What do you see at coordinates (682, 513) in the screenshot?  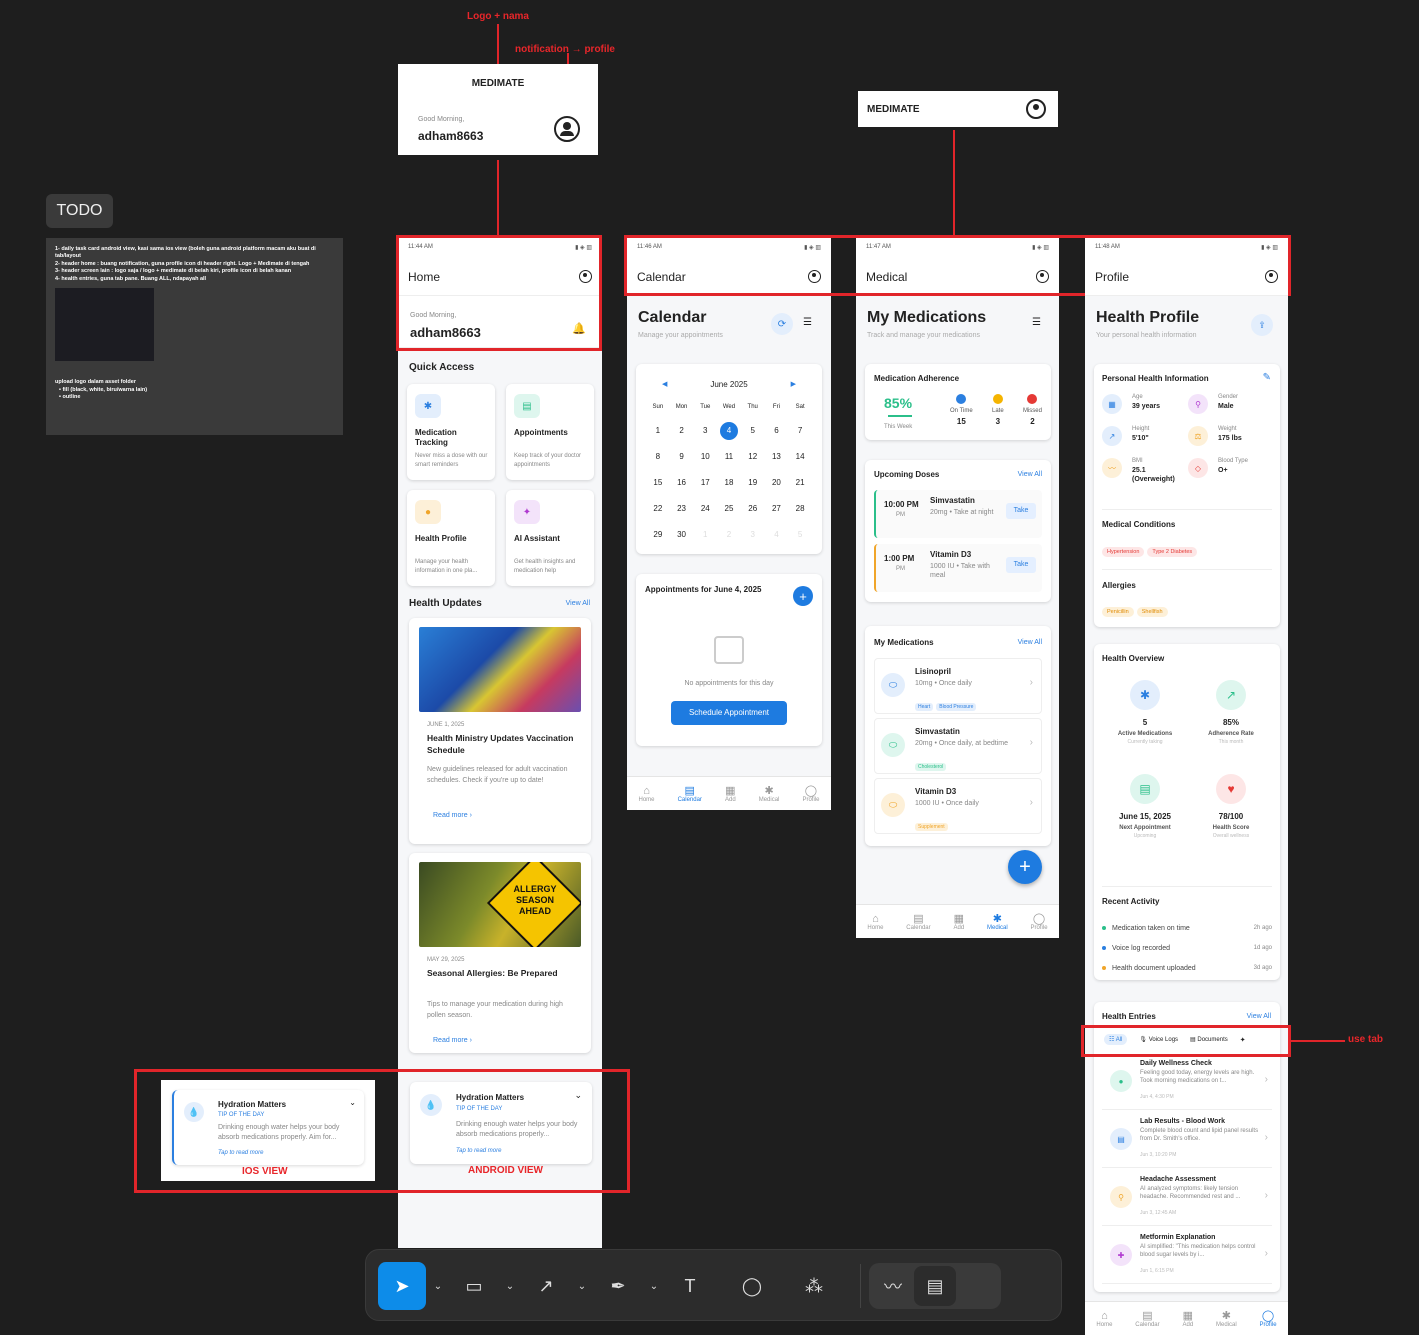 I see `calendar-day: 23` at bounding box center [682, 513].